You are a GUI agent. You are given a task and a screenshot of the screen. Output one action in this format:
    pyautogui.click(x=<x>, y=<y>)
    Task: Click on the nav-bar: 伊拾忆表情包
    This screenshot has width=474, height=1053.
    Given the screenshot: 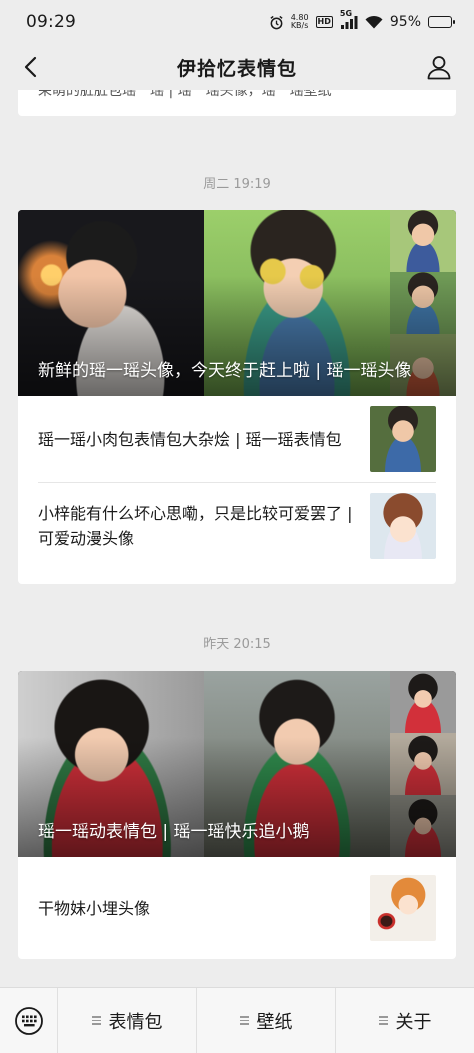 What is the action you would take?
    pyautogui.click(x=237, y=67)
    